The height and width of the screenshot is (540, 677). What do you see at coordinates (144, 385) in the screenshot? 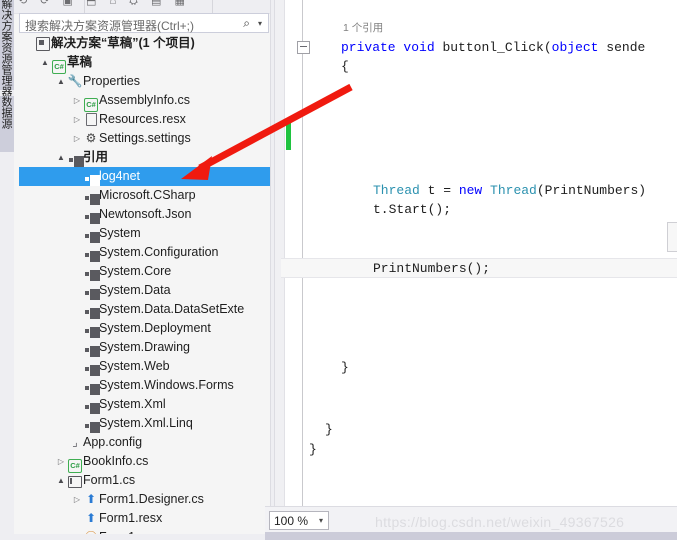
I see `tree-item: System.Windows.Forms` at bounding box center [144, 385].